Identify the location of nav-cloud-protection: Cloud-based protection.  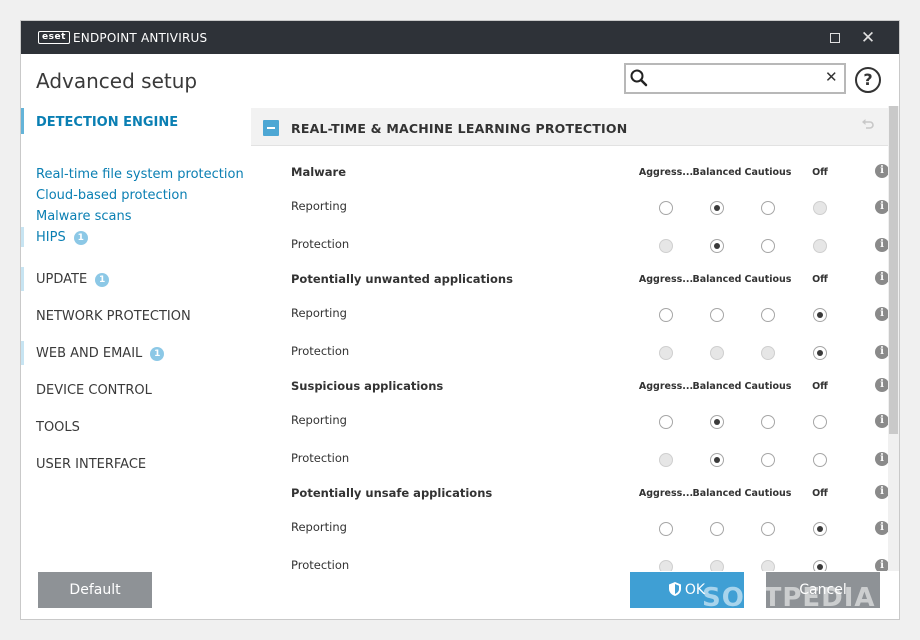
(112, 195).